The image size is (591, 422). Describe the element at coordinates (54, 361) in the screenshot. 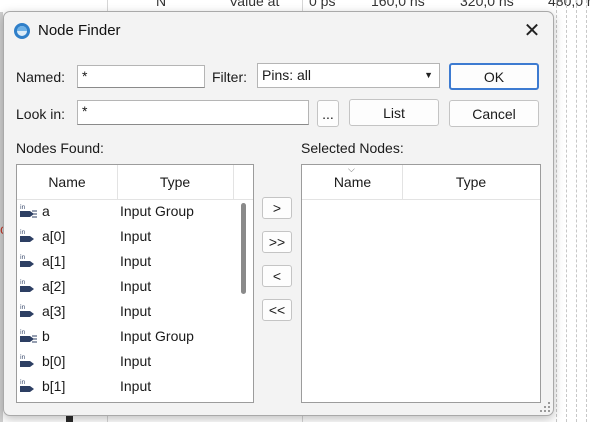

I see `node-name: b[0]` at that location.